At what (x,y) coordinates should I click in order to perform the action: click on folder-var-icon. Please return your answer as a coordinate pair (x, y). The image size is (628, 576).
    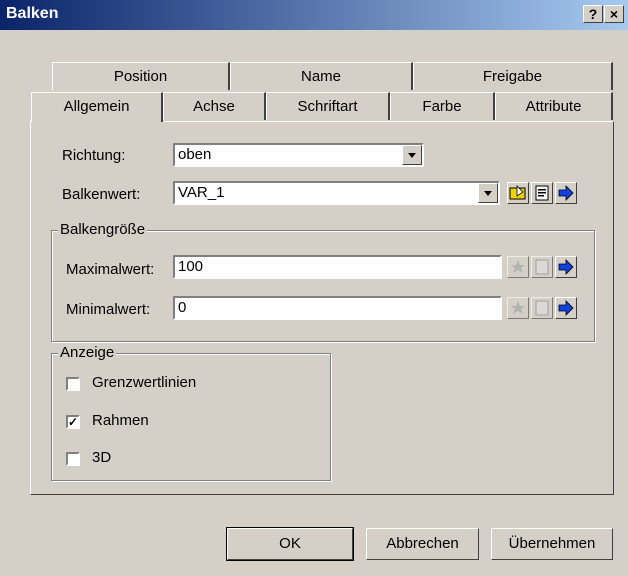
    Looking at the image, I should click on (518, 193).